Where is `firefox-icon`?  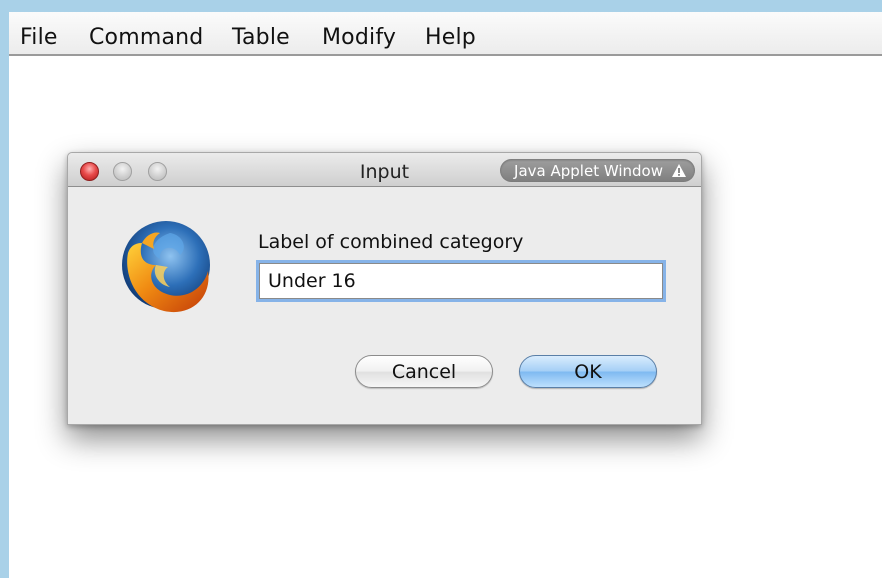
firefox-icon is located at coordinates (163, 268).